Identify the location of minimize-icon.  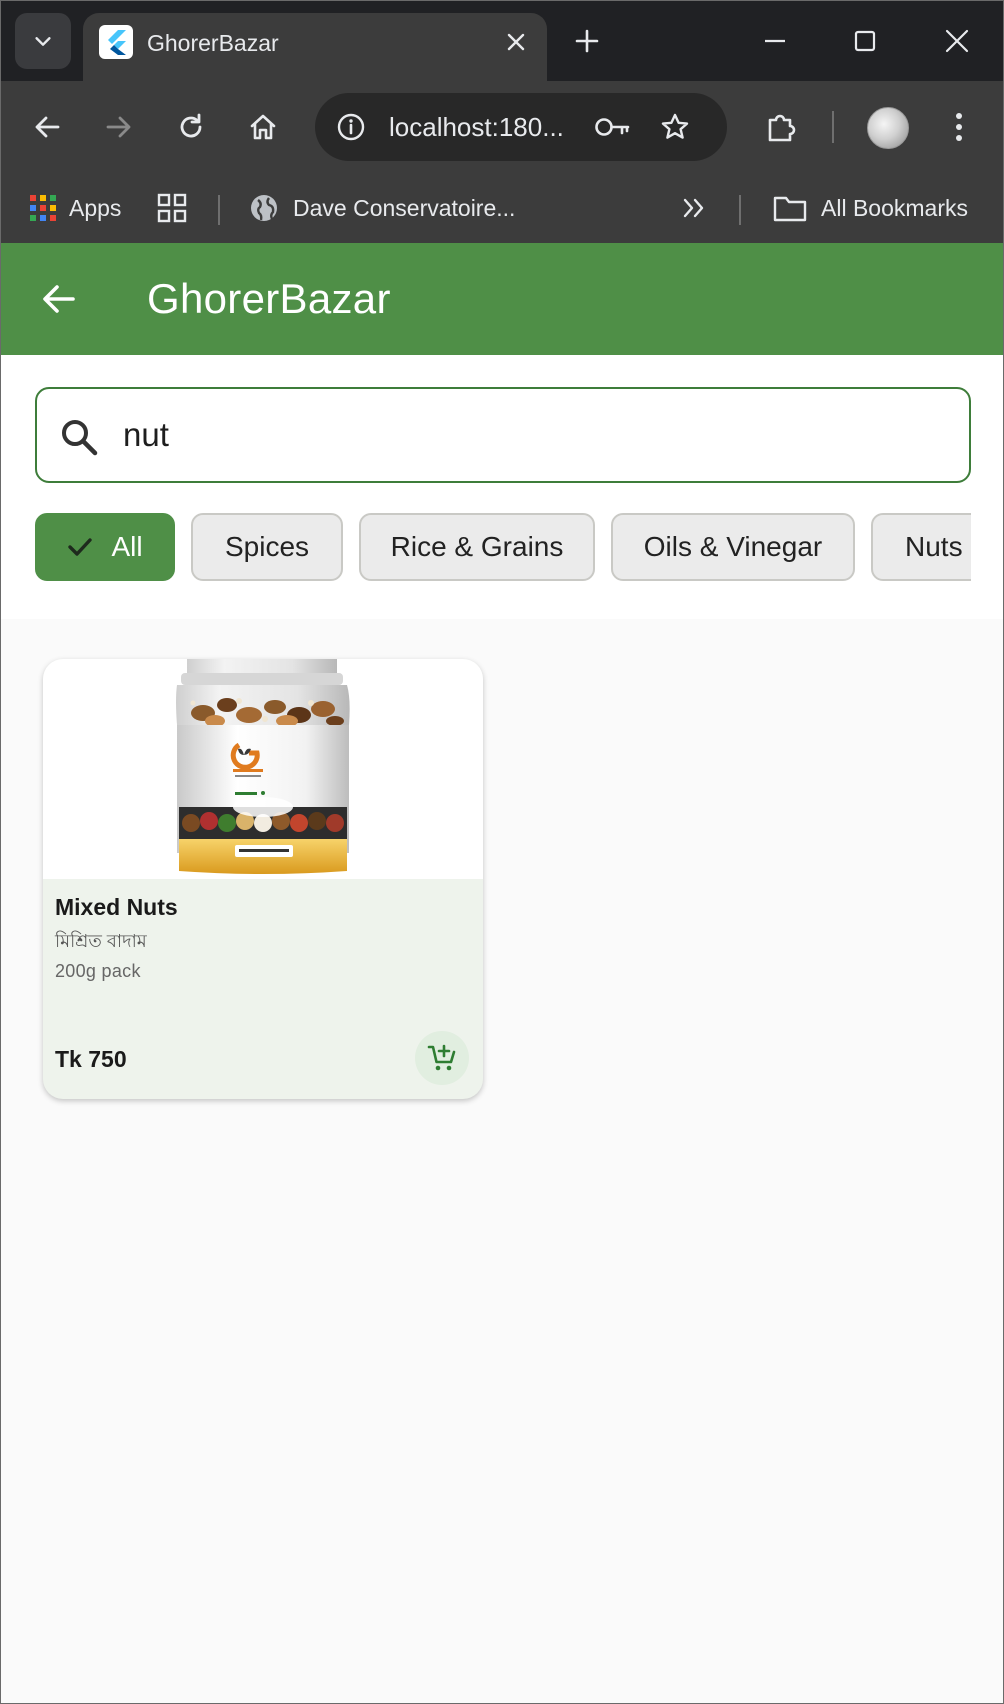
(775, 41).